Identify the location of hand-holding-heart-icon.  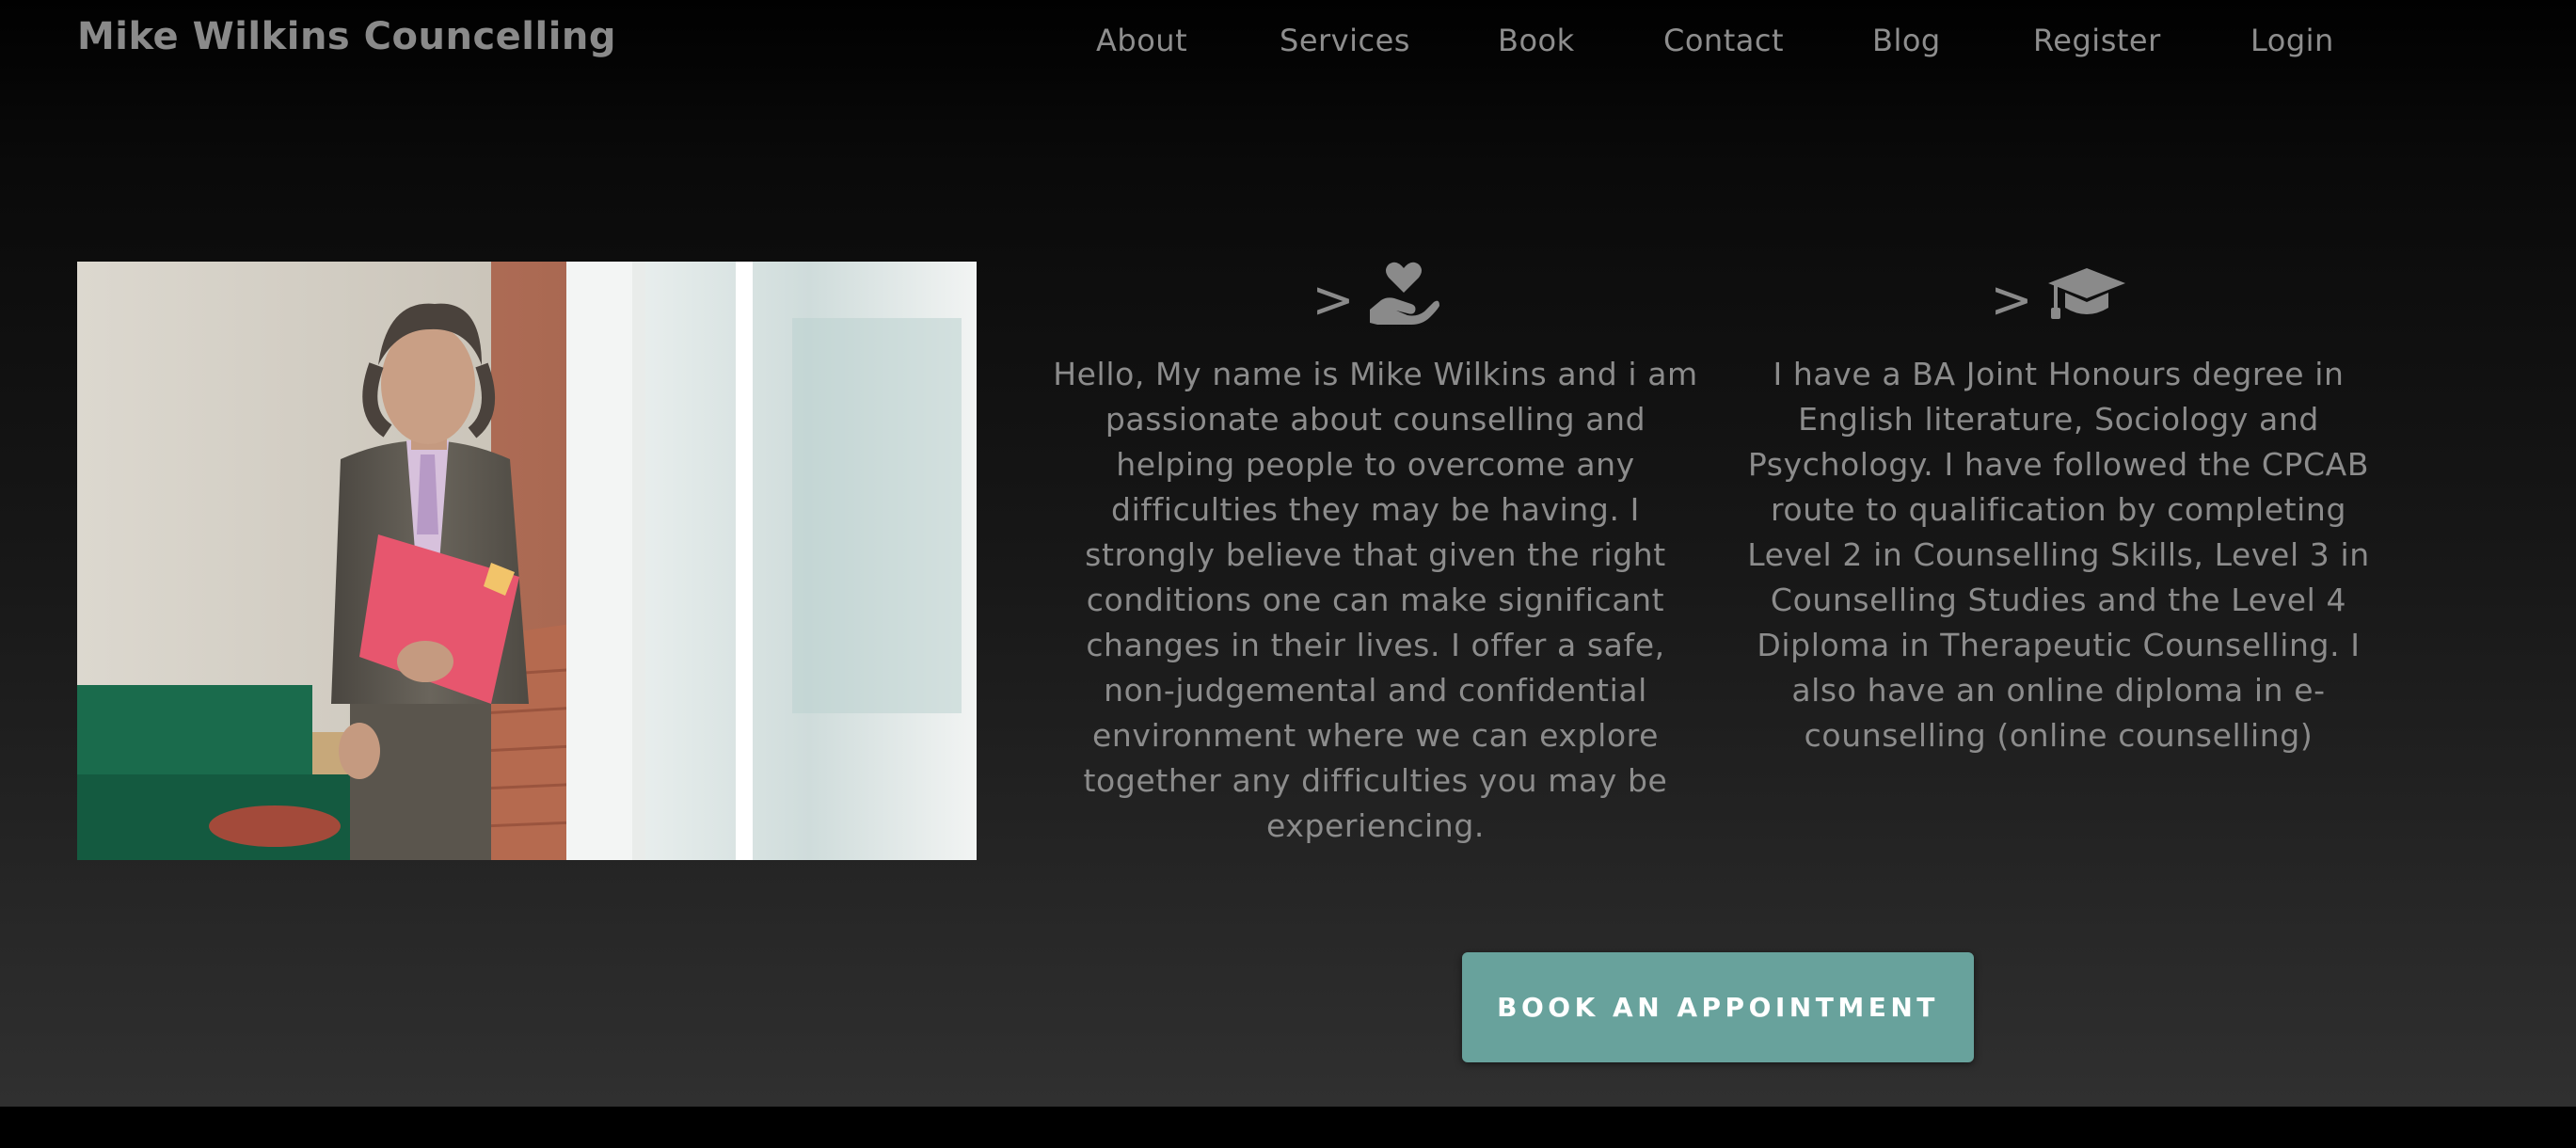
(1404, 295).